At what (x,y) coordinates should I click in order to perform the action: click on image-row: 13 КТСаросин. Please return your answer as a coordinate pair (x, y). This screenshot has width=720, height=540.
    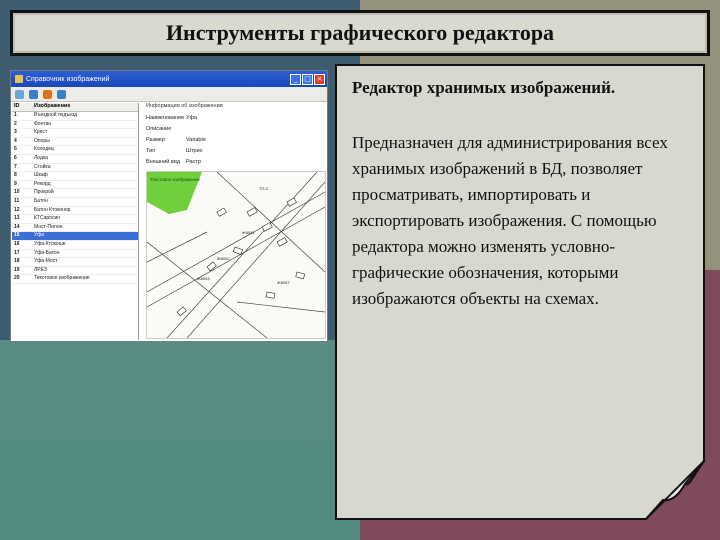
    Looking at the image, I should click on (75, 219).